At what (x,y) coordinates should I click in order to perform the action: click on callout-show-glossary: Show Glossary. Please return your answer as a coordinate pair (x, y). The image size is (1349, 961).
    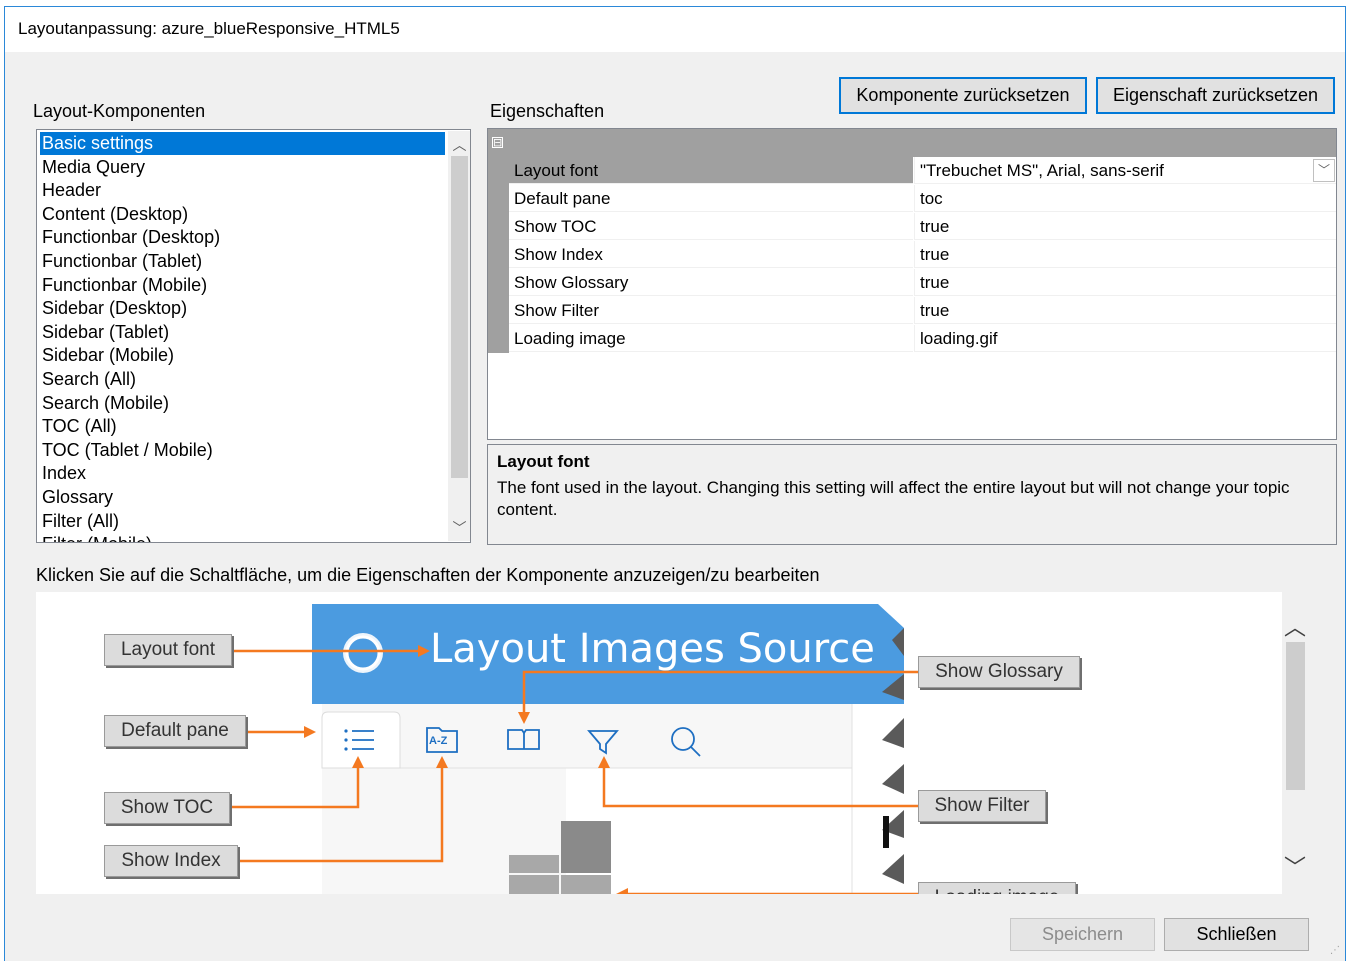
    Looking at the image, I should click on (999, 672).